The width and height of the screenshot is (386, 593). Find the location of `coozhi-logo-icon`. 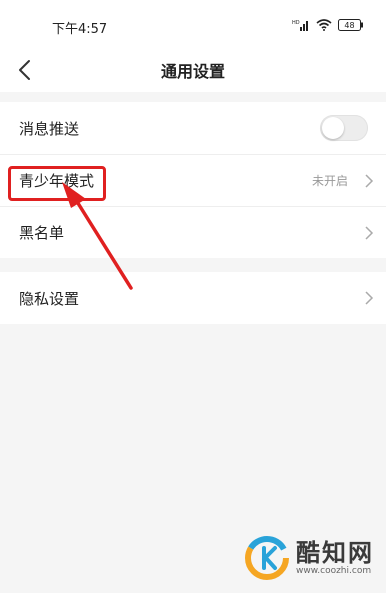

coozhi-logo-icon is located at coordinates (267, 558).